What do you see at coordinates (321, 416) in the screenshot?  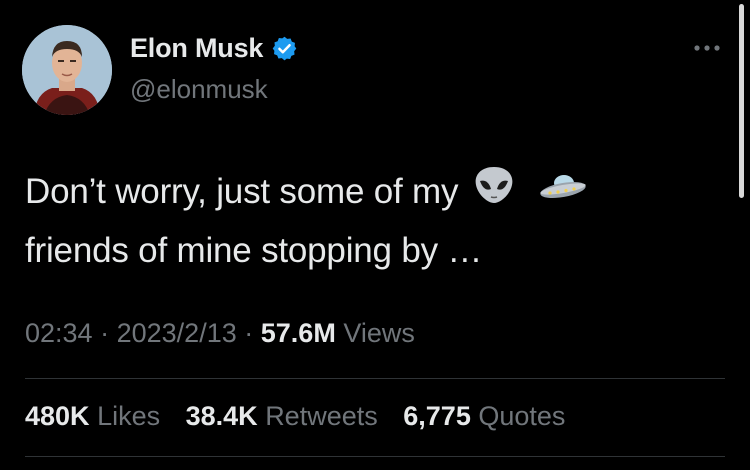 I see `retweets-label: Retweets` at bounding box center [321, 416].